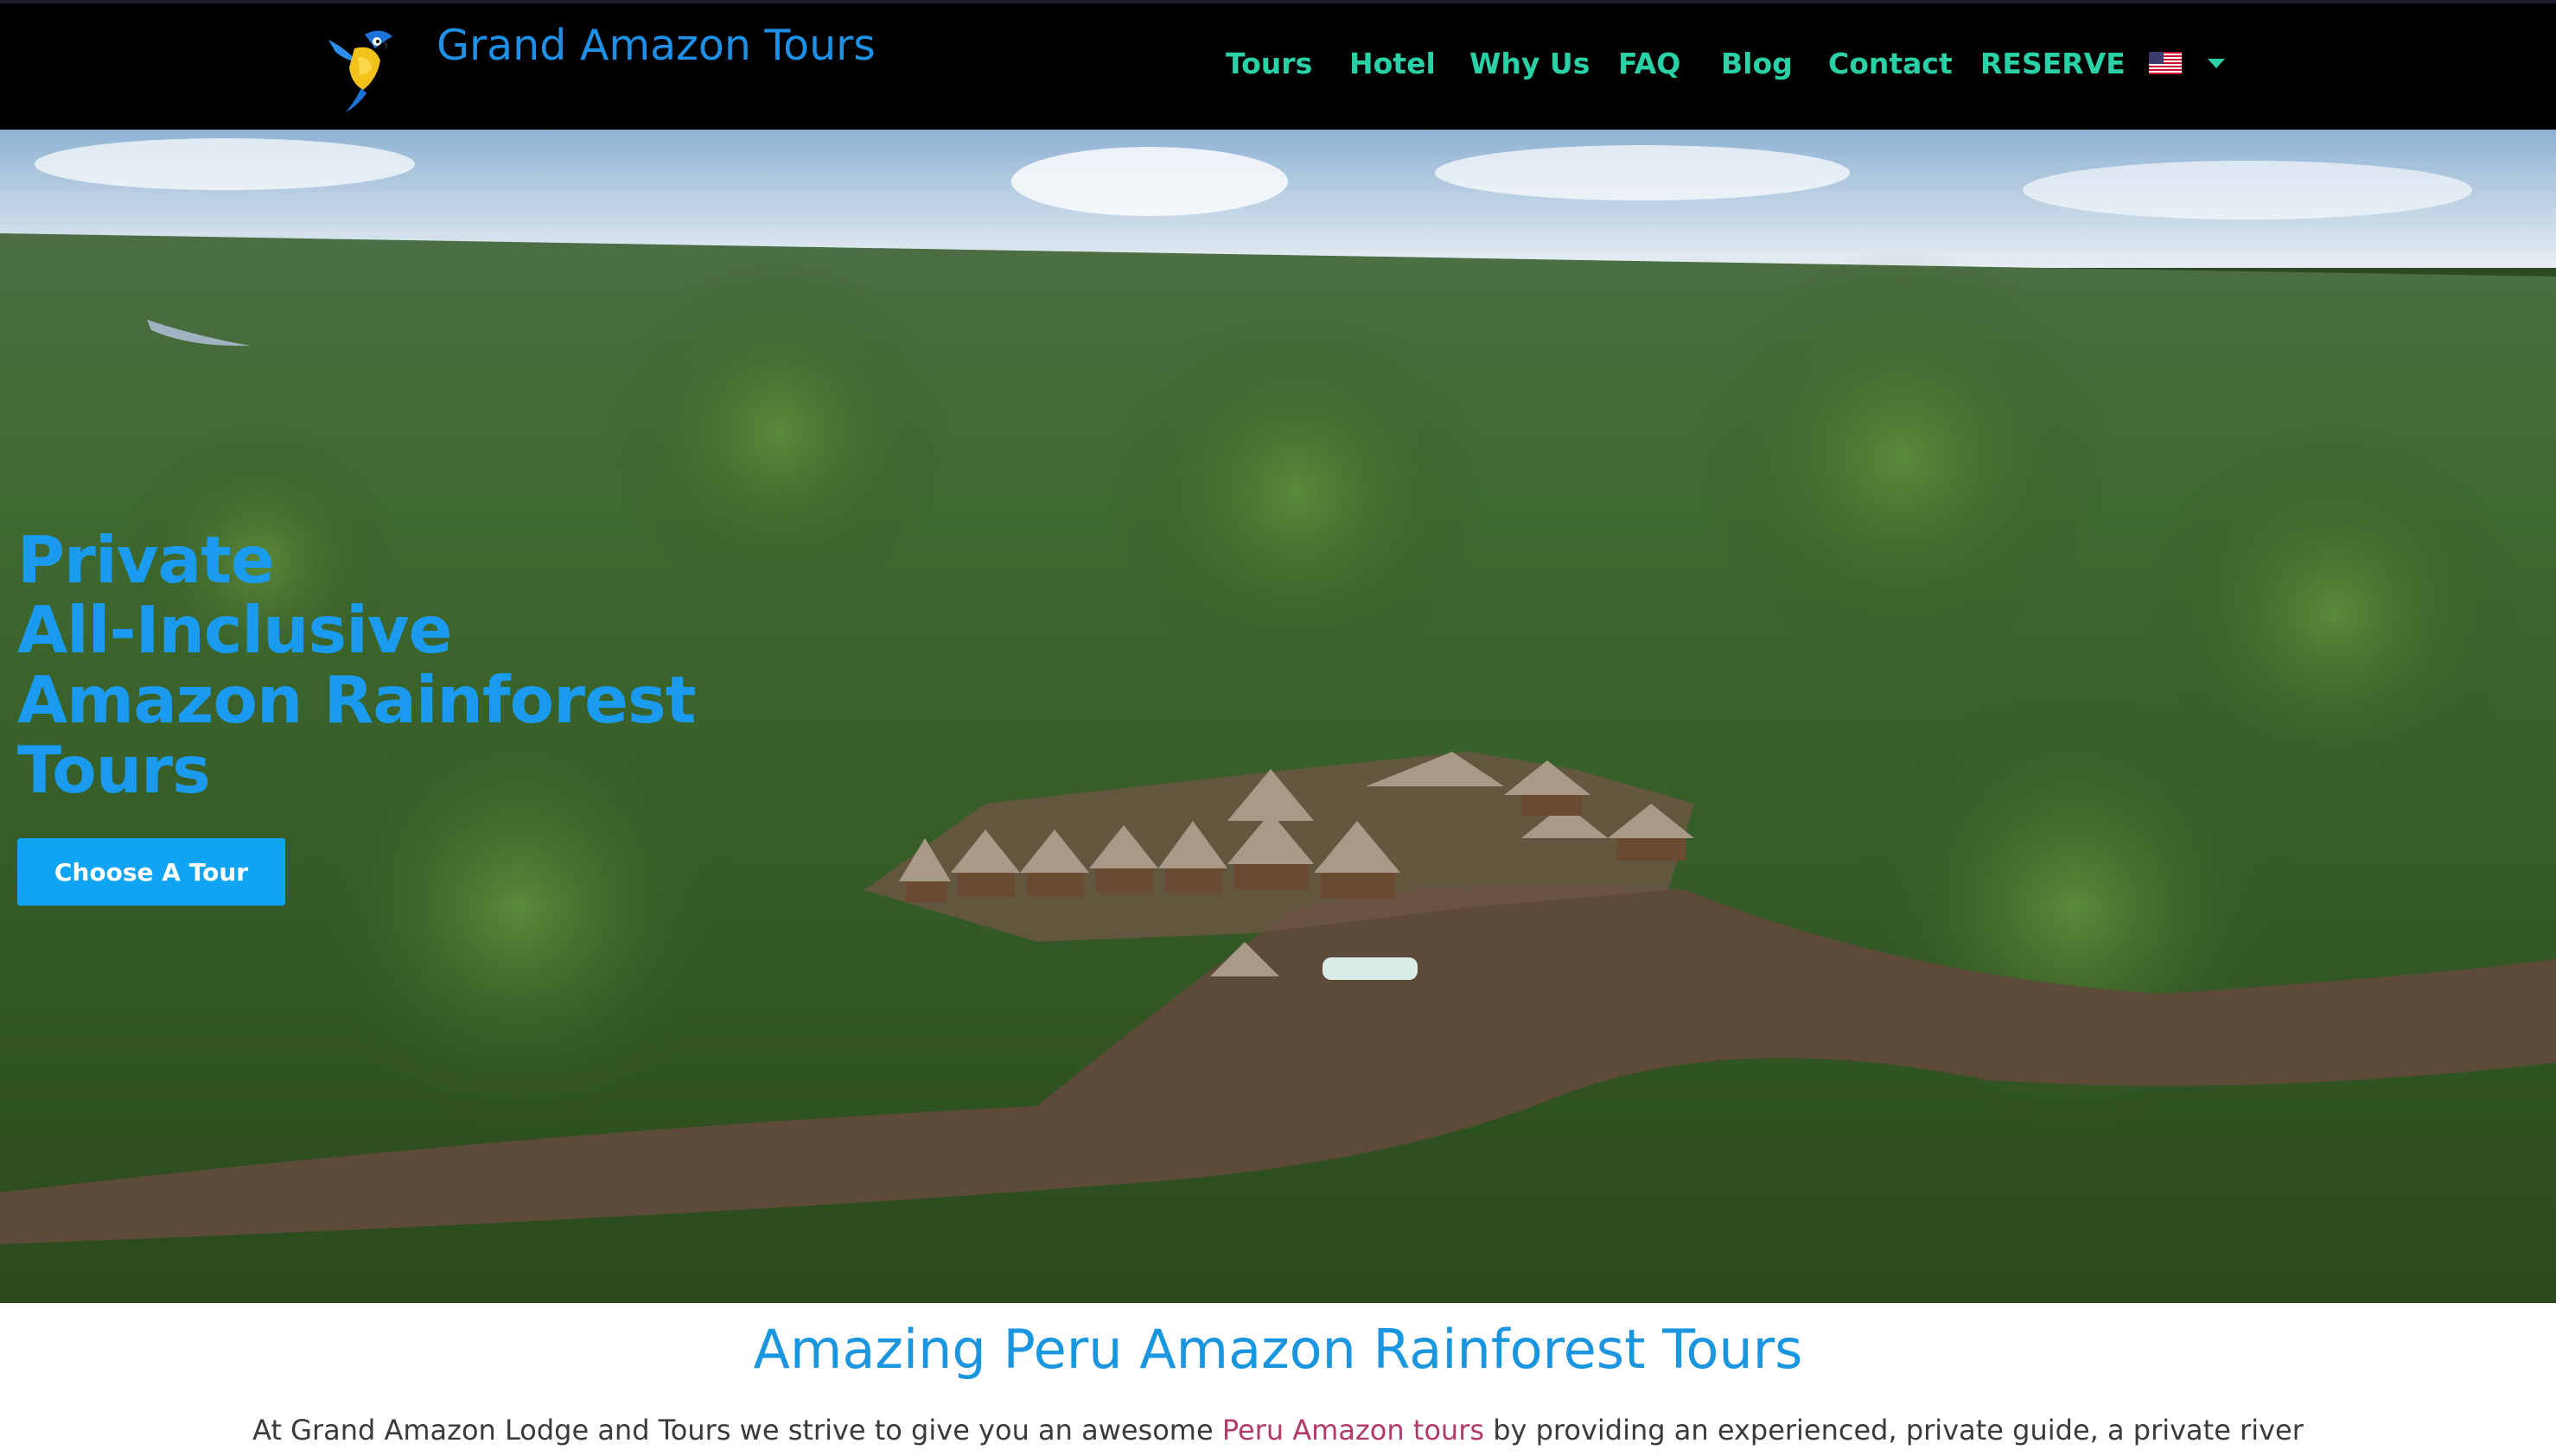  What do you see at coordinates (2165, 63) in the screenshot?
I see `us-flag-icon` at bounding box center [2165, 63].